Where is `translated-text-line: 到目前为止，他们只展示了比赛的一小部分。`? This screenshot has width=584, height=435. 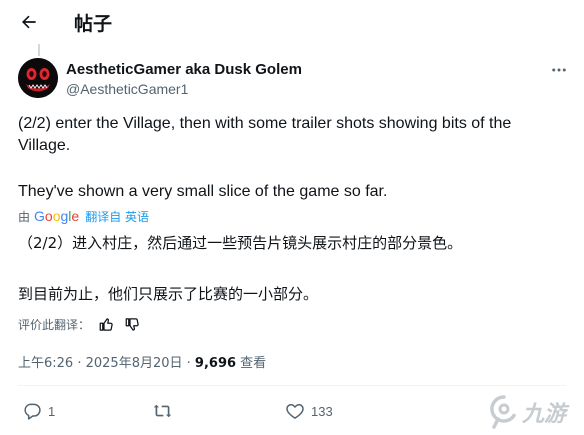 translated-text-line: 到目前为止，他们只展示了比赛的一小部分。 is located at coordinates (168, 294).